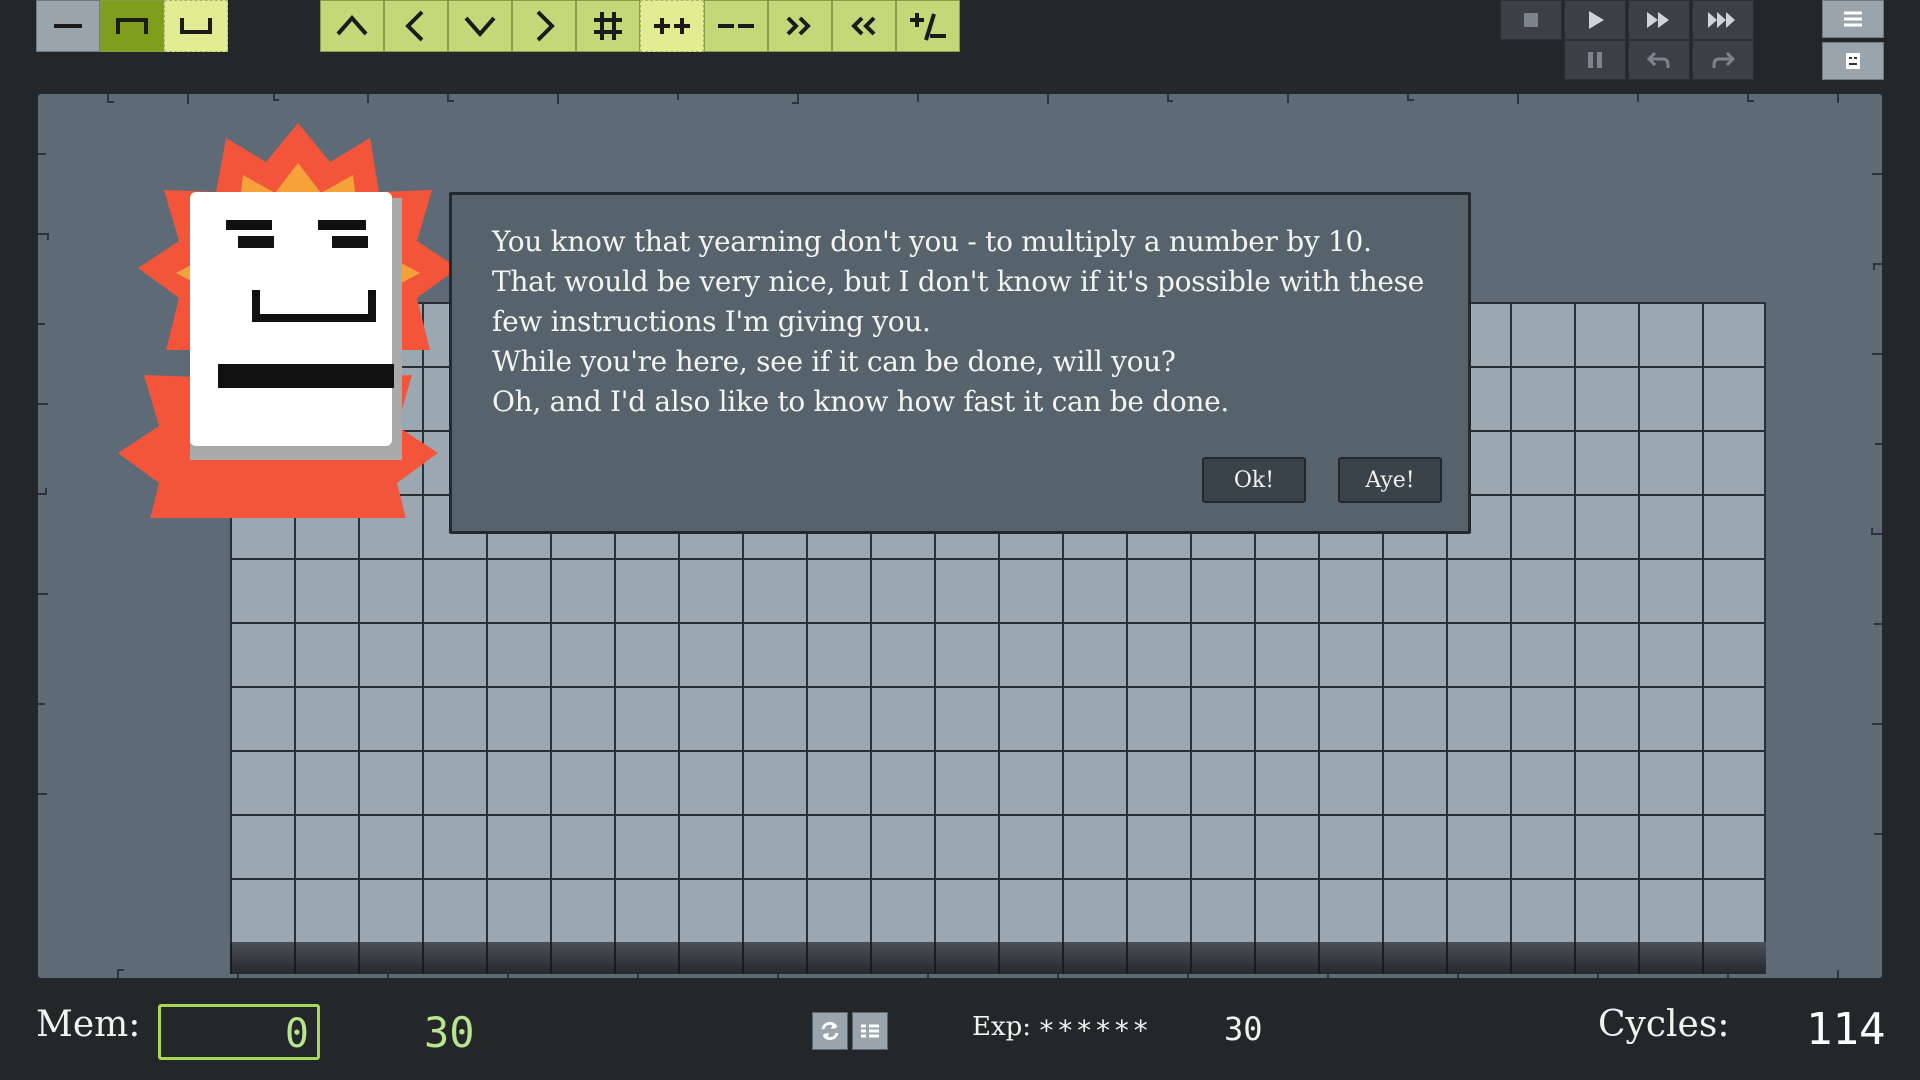 This screenshot has height=1080, width=1920. I want to click on robot-left-eye, so click(256, 242).